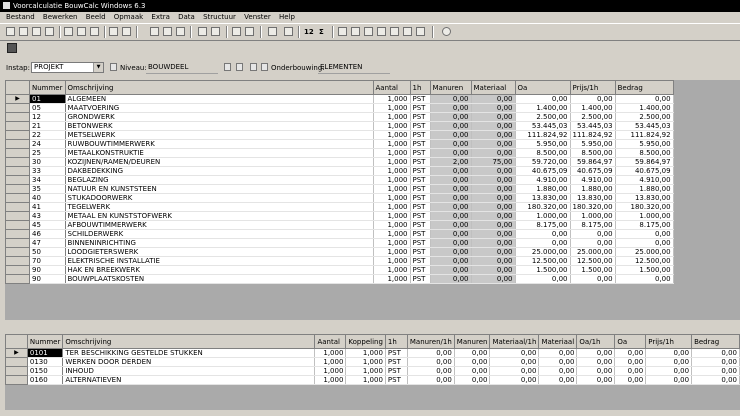  What do you see at coordinates (321, 32) in the screenshot?
I see `sum-button: Σ` at bounding box center [321, 32].